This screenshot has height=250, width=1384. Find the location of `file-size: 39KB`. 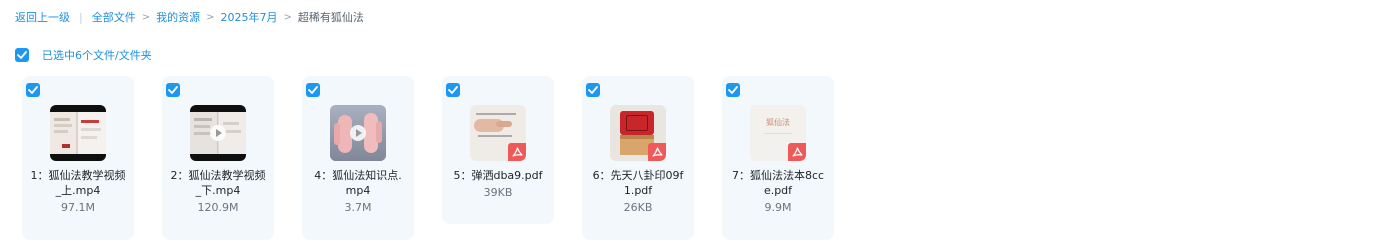

file-size: 39KB is located at coordinates (498, 192).